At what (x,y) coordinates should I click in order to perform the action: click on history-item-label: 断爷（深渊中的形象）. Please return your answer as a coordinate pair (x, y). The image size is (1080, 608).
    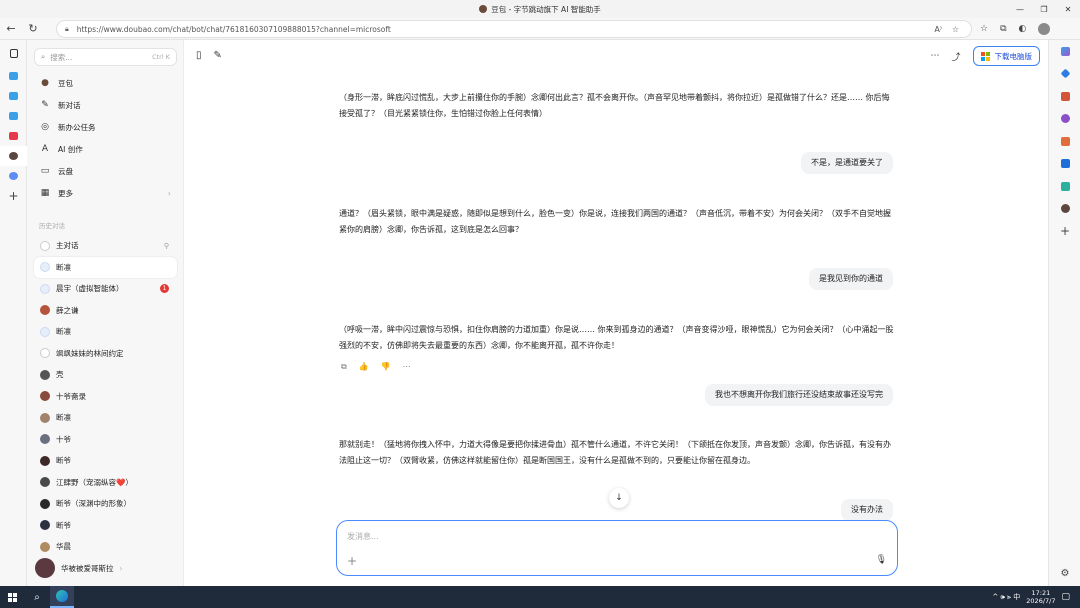
    Looking at the image, I should click on (93, 504).